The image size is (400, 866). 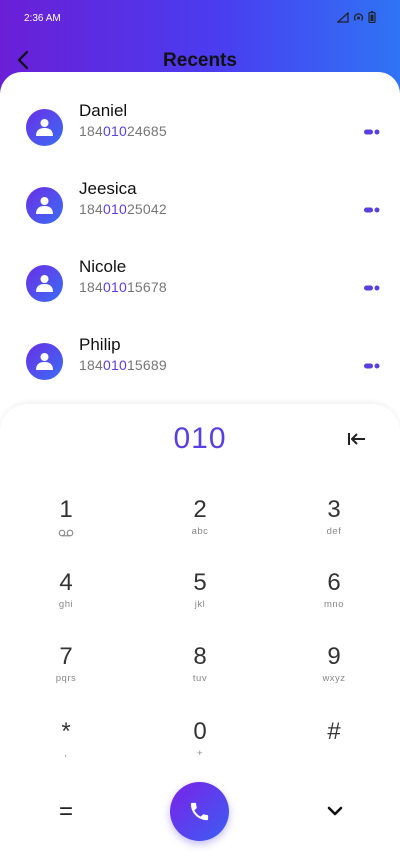 I want to click on key-digit: 0, so click(x=200, y=731).